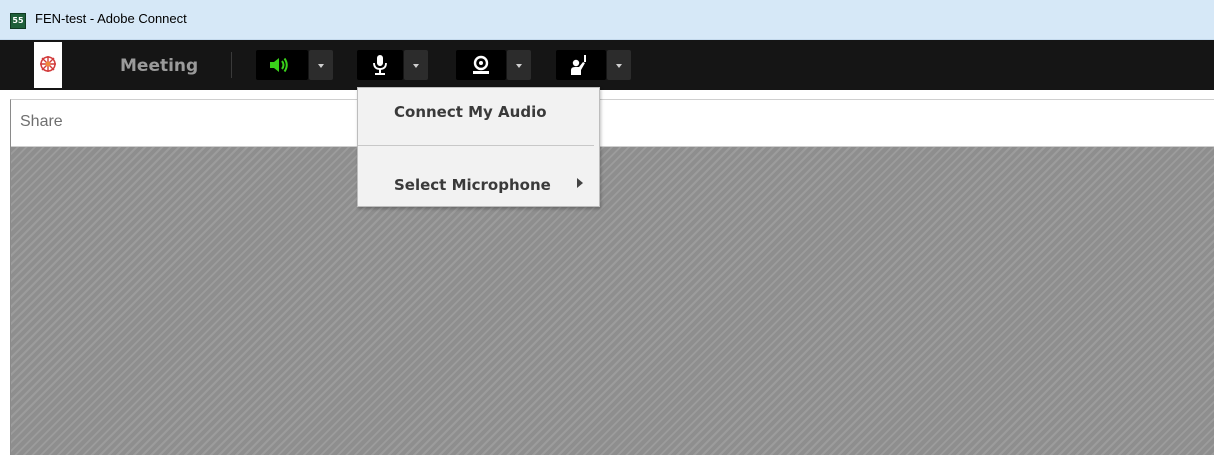  I want to click on select-microphone-label: Select Microphone, so click(472, 185).